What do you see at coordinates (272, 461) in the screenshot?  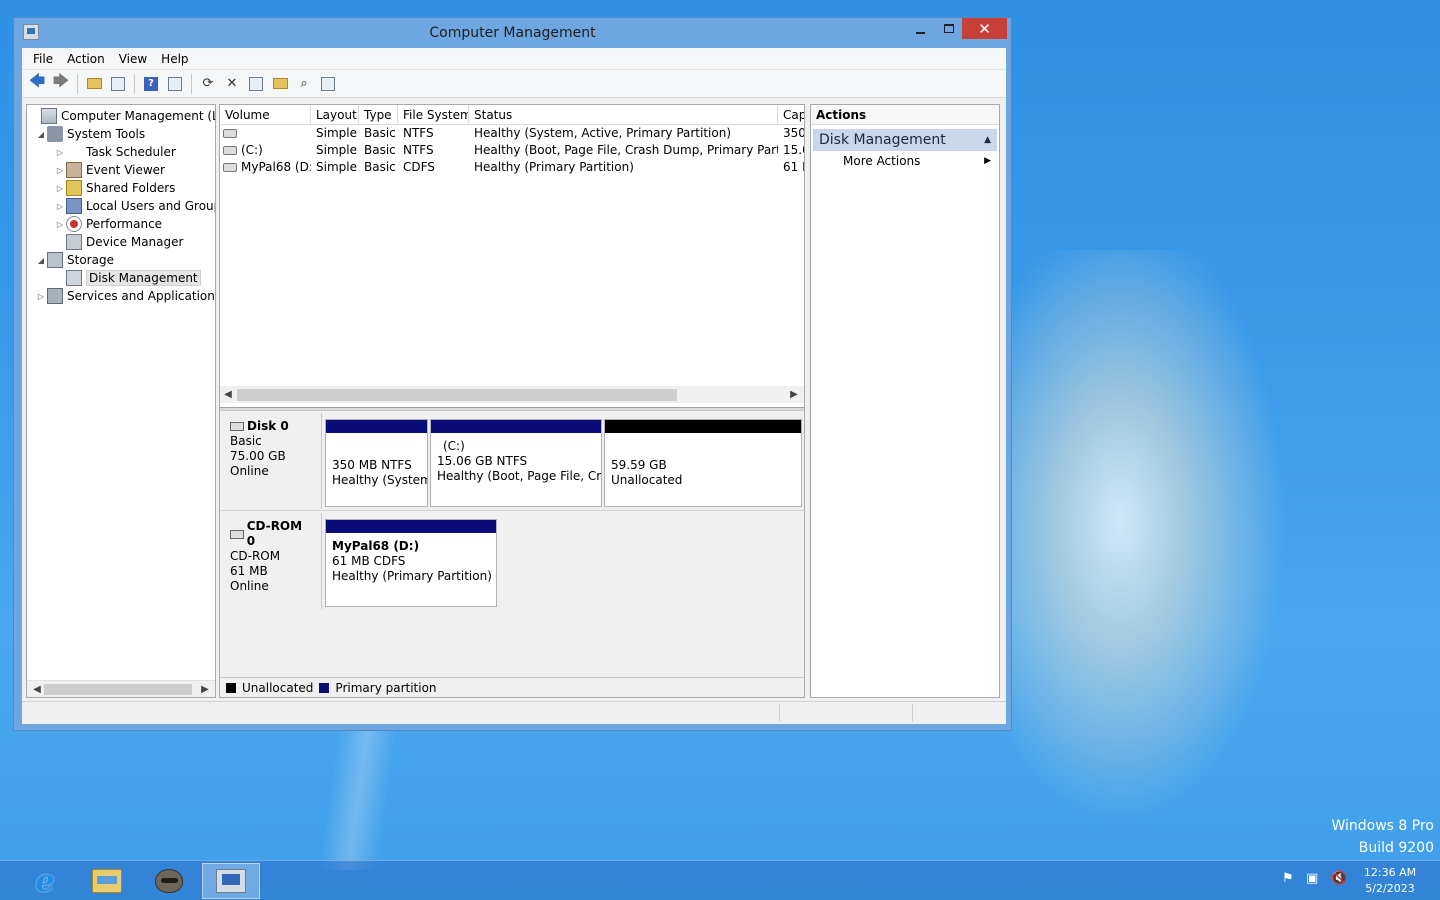 I see `disk-label-disk0: Disk 0 Basic 75.00 GB Online` at bounding box center [272, 461].